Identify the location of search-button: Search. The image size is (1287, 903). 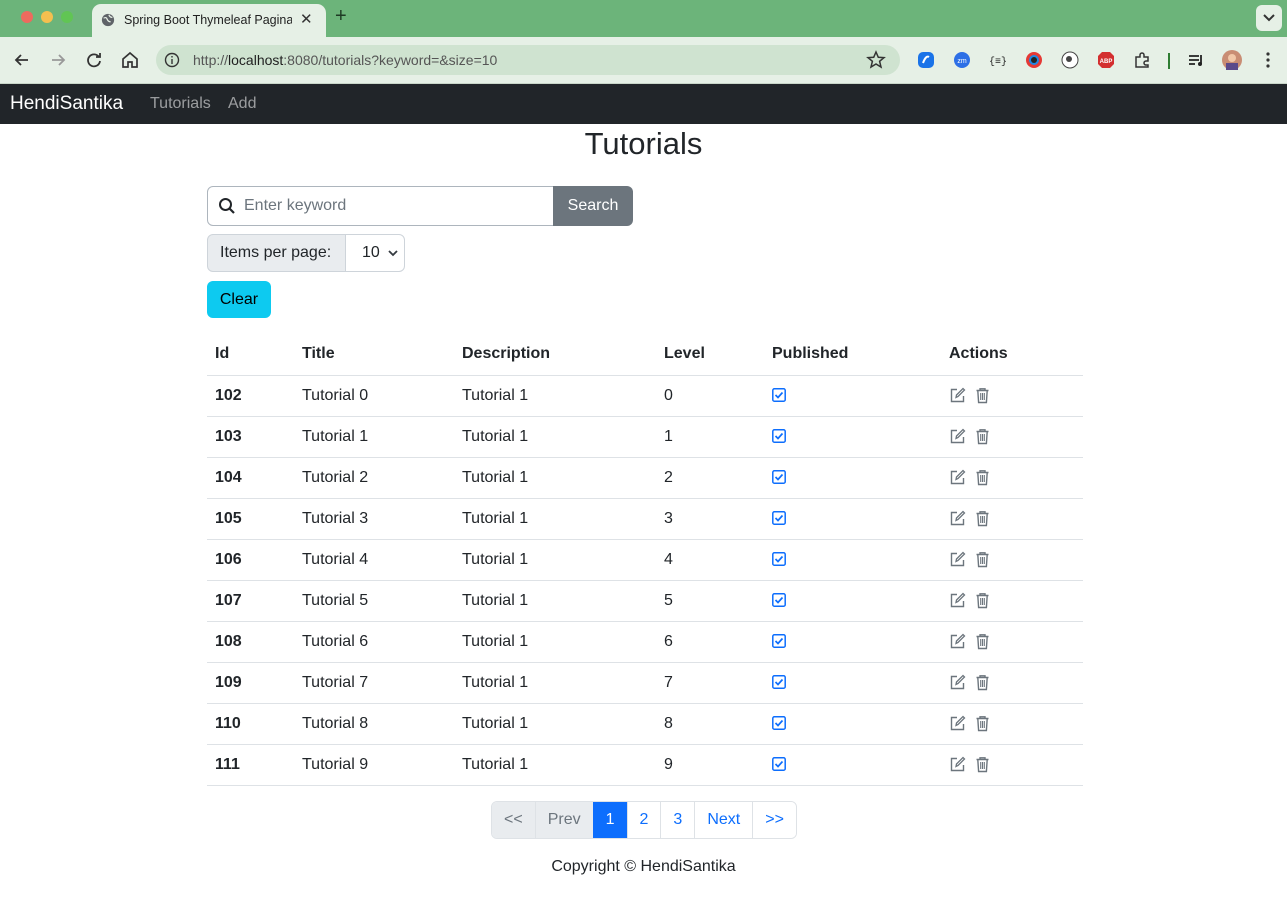
(593, 206).